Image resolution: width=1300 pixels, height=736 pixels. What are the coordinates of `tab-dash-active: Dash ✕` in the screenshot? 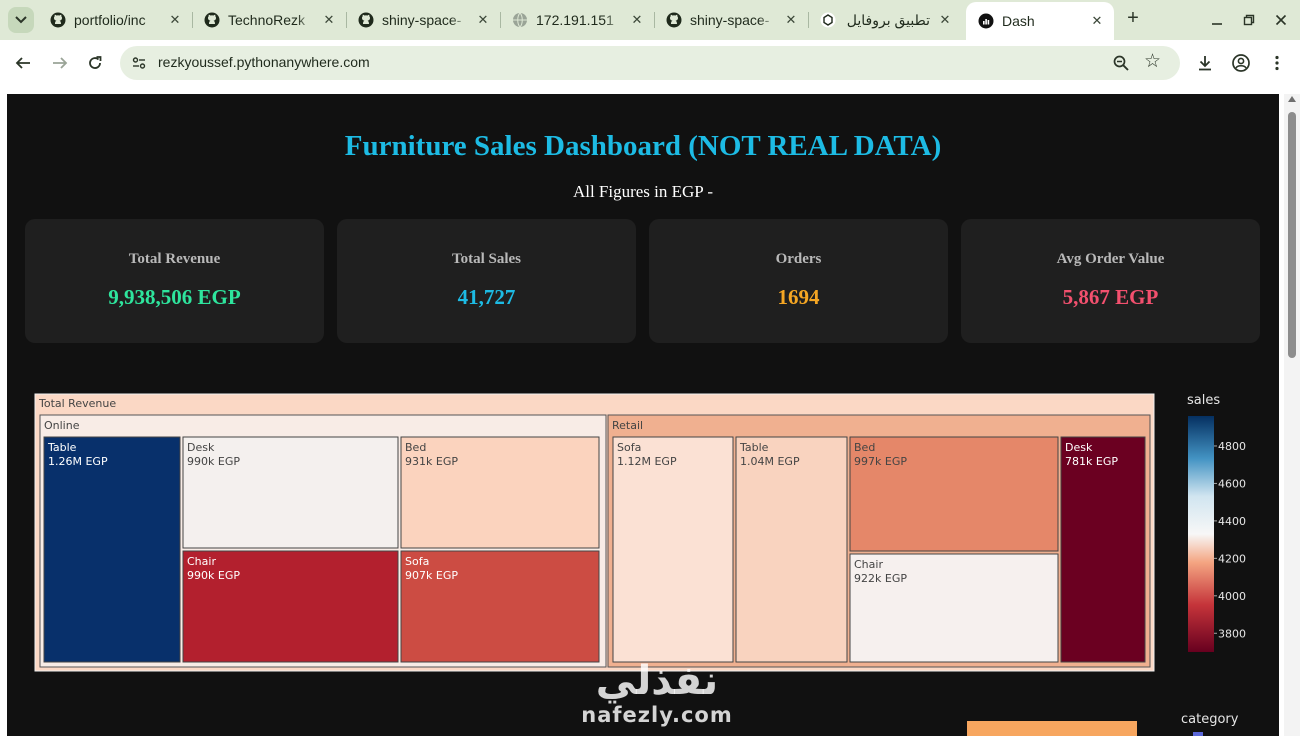 It's located at (1040, 21).